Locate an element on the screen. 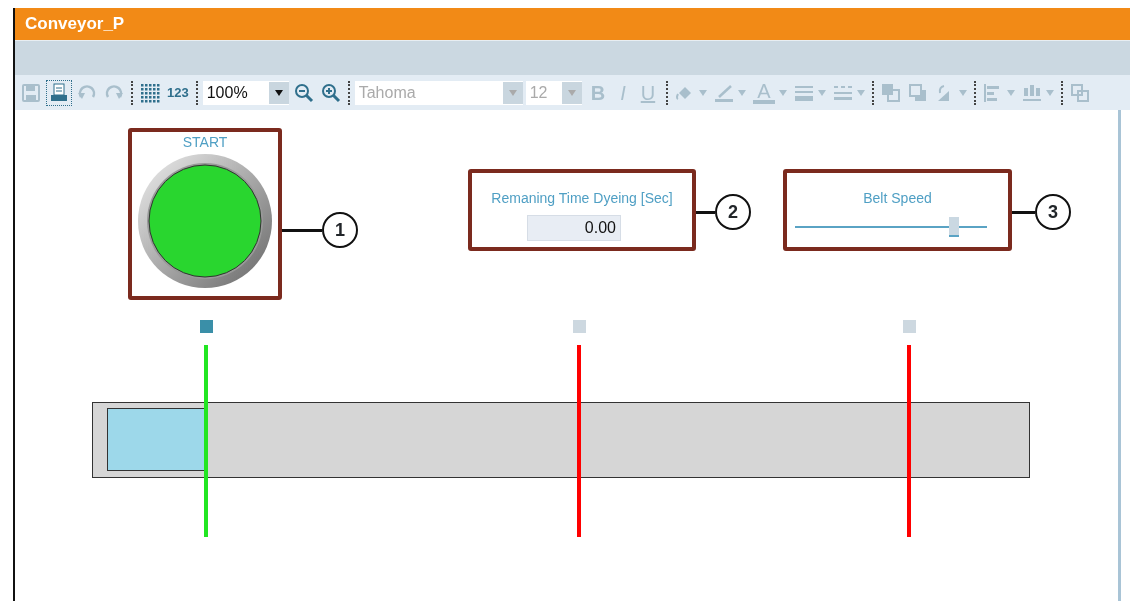  print-icon is located at coordinates (59, 92).